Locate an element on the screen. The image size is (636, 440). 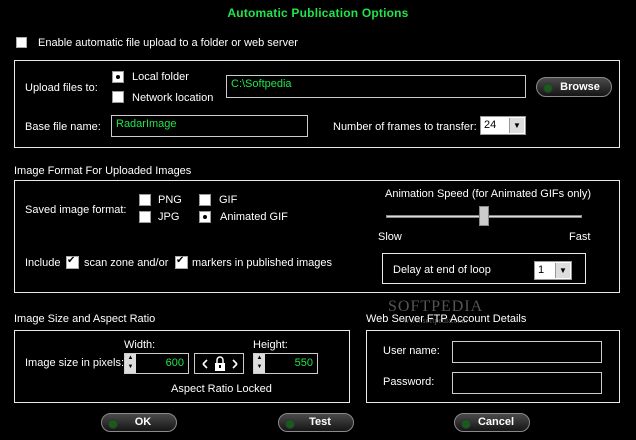
width-label: Width: is located at coordinates (140, 345).